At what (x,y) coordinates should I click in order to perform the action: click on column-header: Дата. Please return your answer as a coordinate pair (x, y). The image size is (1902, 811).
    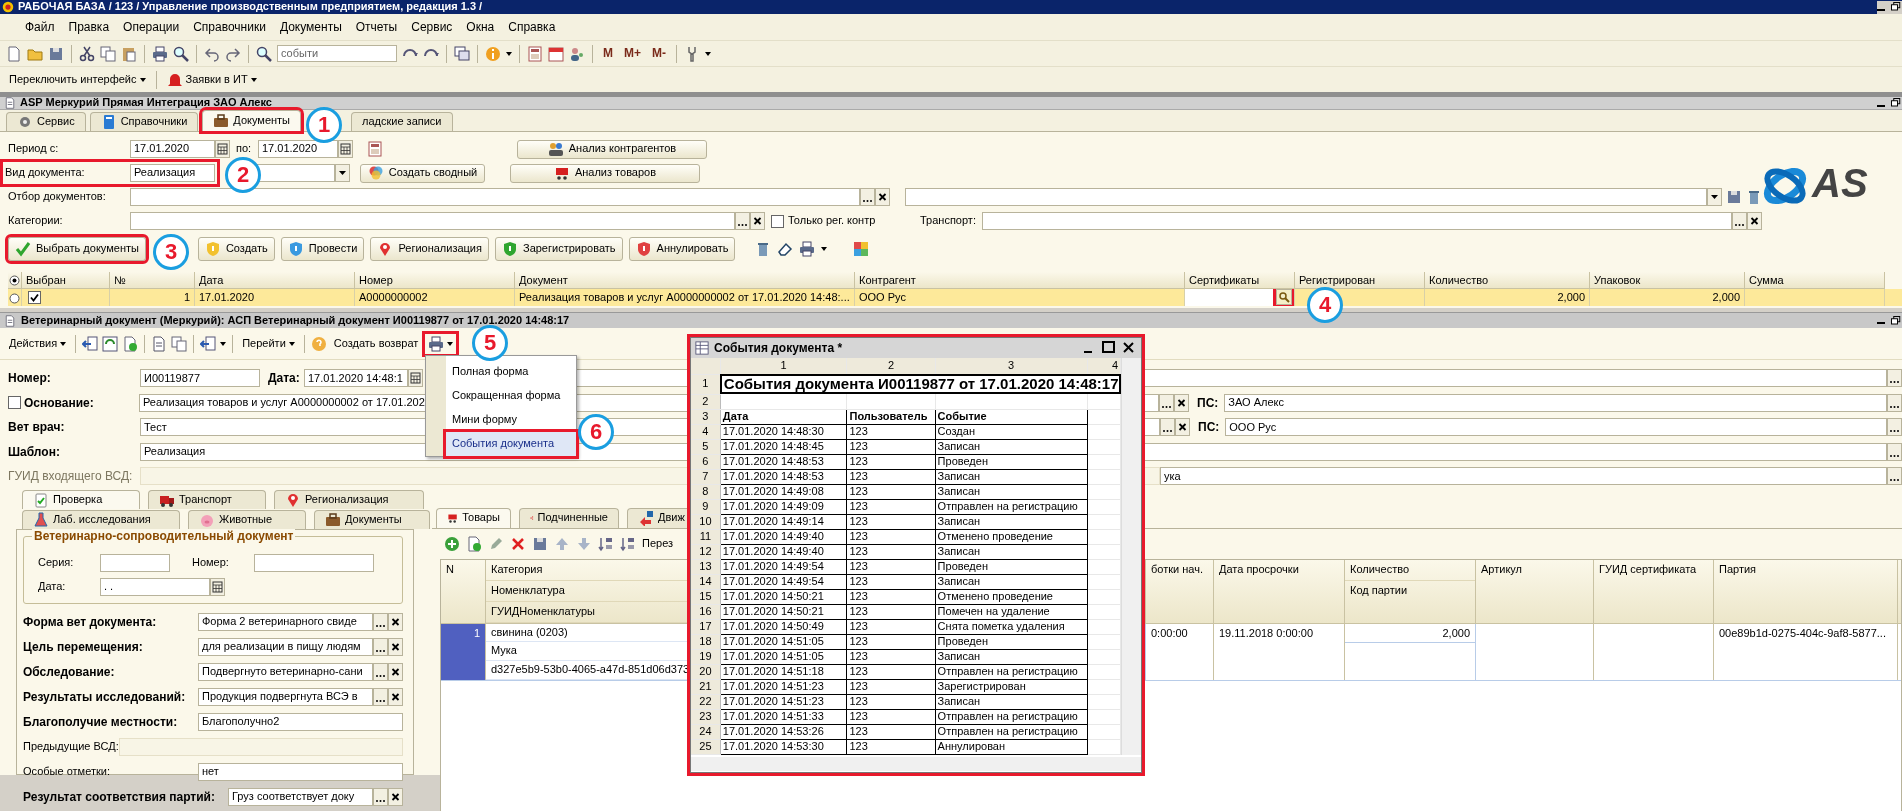
    Looking at the image, I should click on (275, 280).